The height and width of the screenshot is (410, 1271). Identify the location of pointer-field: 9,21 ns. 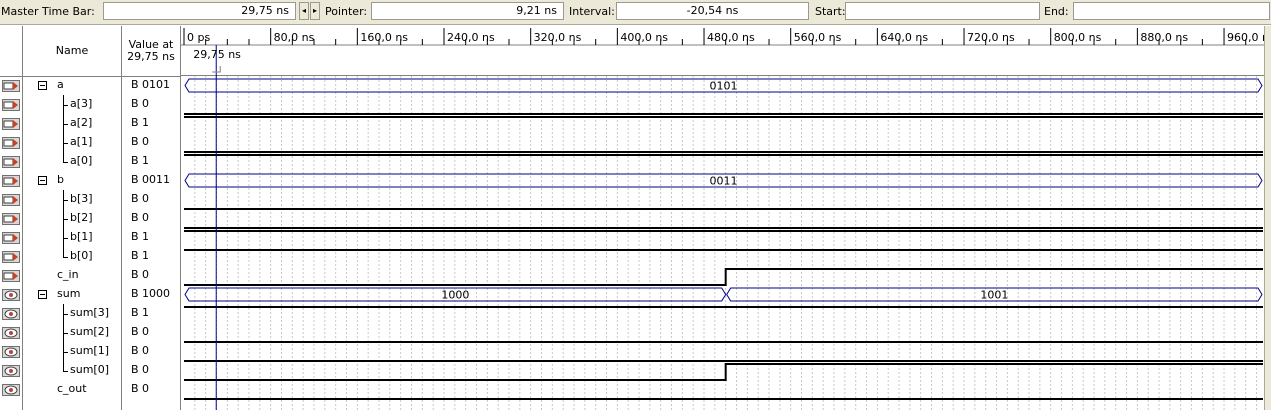
(467, 11).